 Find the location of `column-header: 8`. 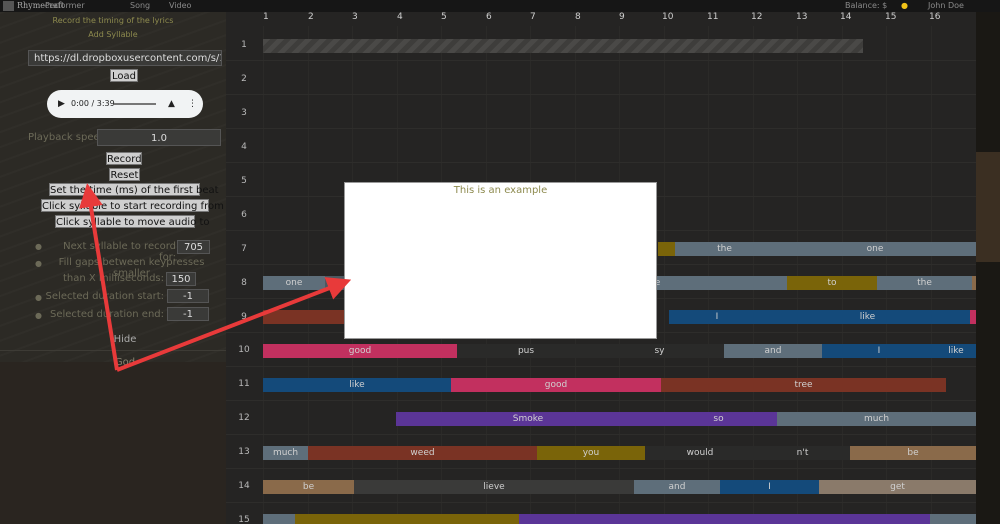

column-header: 8 is located at coordinates (578, 17).